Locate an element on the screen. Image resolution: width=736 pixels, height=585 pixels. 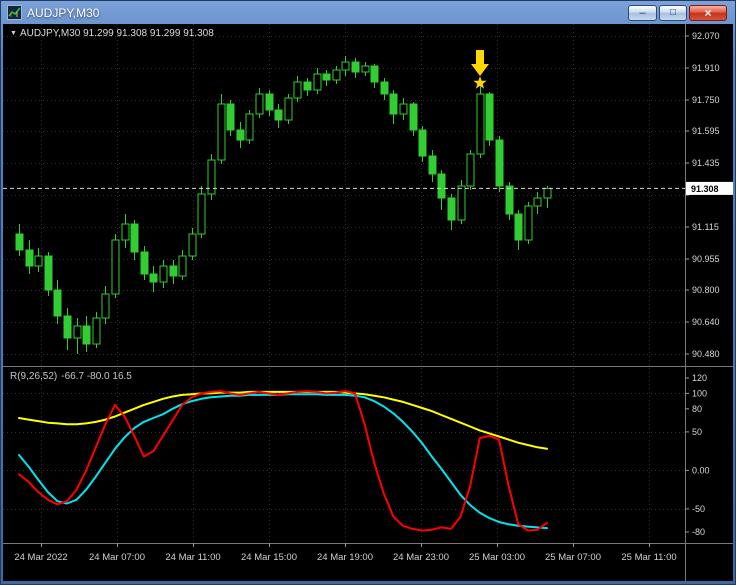
maximize-button: □ is located at coordinates (673, 13).